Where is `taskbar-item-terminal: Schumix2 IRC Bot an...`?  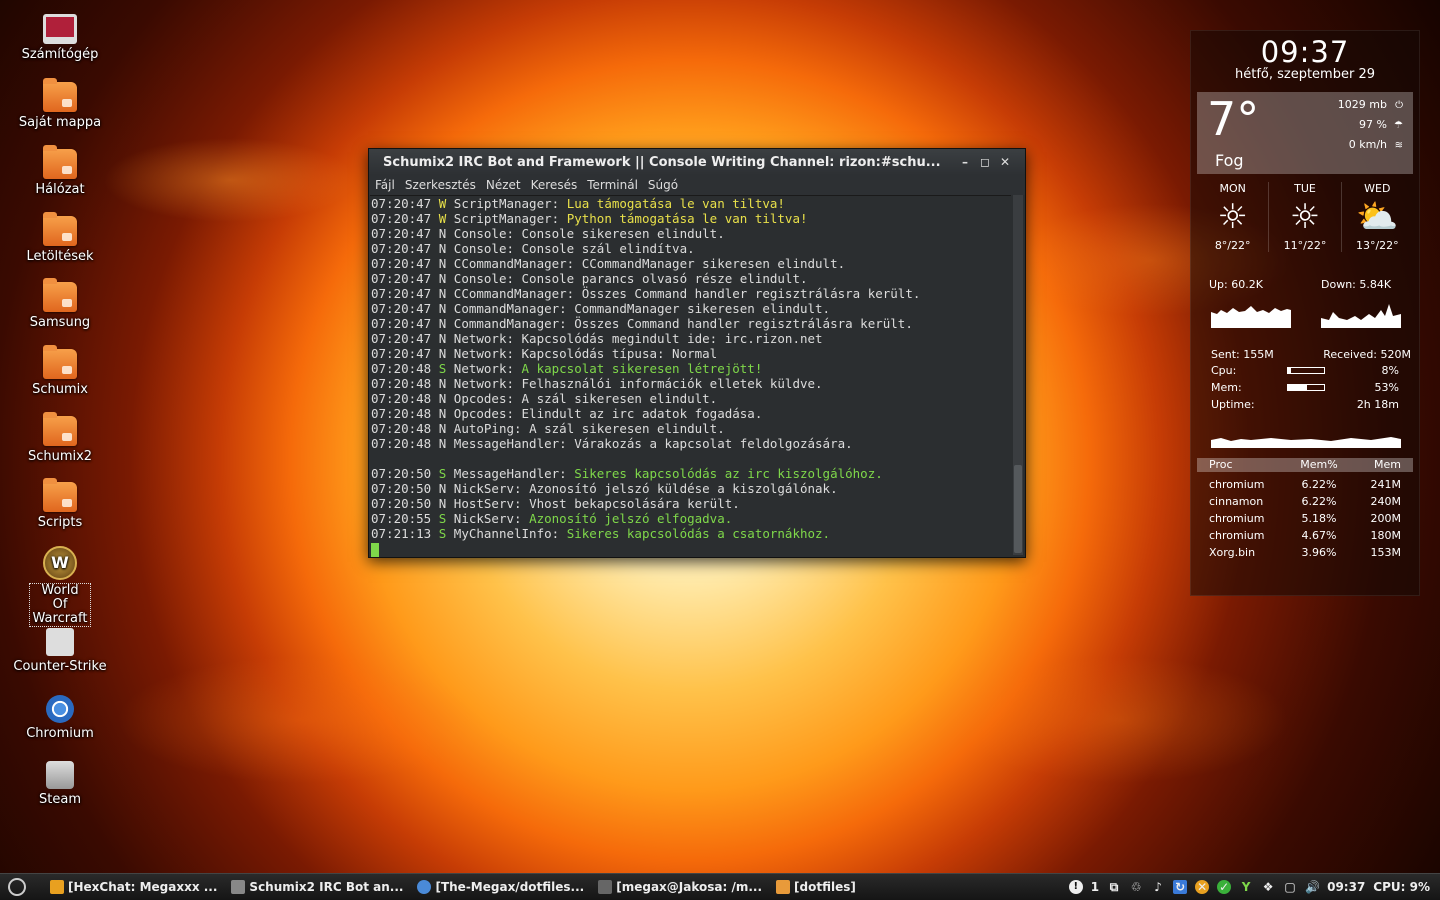 taskbar-item-terminal: Schumix2 IRC Bot an... is located at coordinates (317, 887).